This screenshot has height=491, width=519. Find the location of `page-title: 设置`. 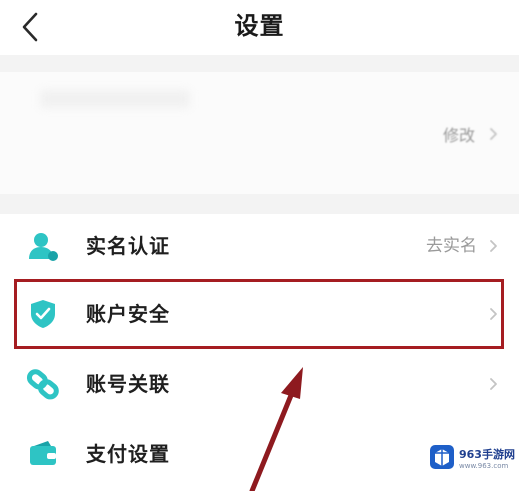

page-title: 设置 is located at coordinates (259, 26).